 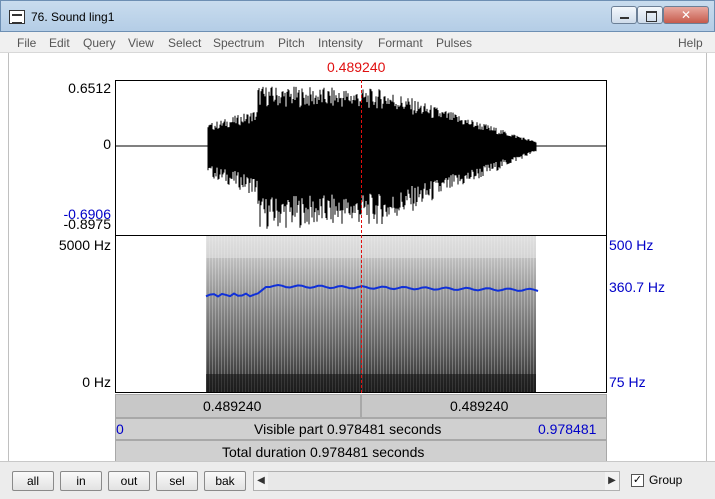 What do you see at coordinates (17, 17) in the screenshot?
I see `app-icon` at bounding box center [17, 17].